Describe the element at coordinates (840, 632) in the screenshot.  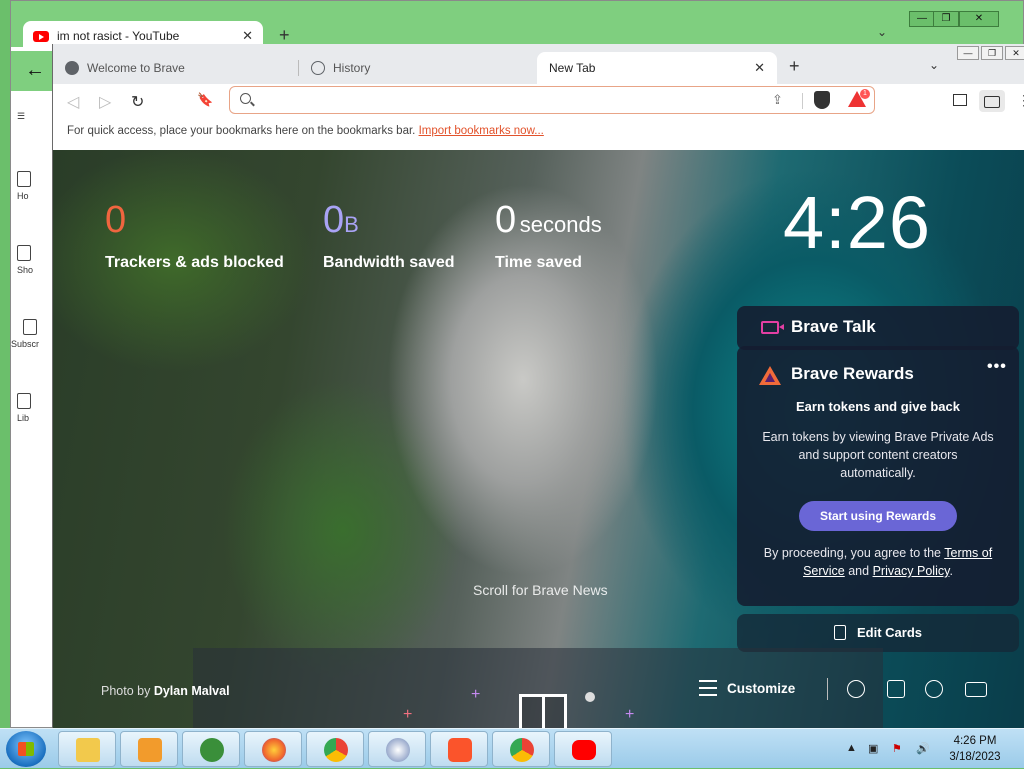
I see `edit-cards-icon` at that location.